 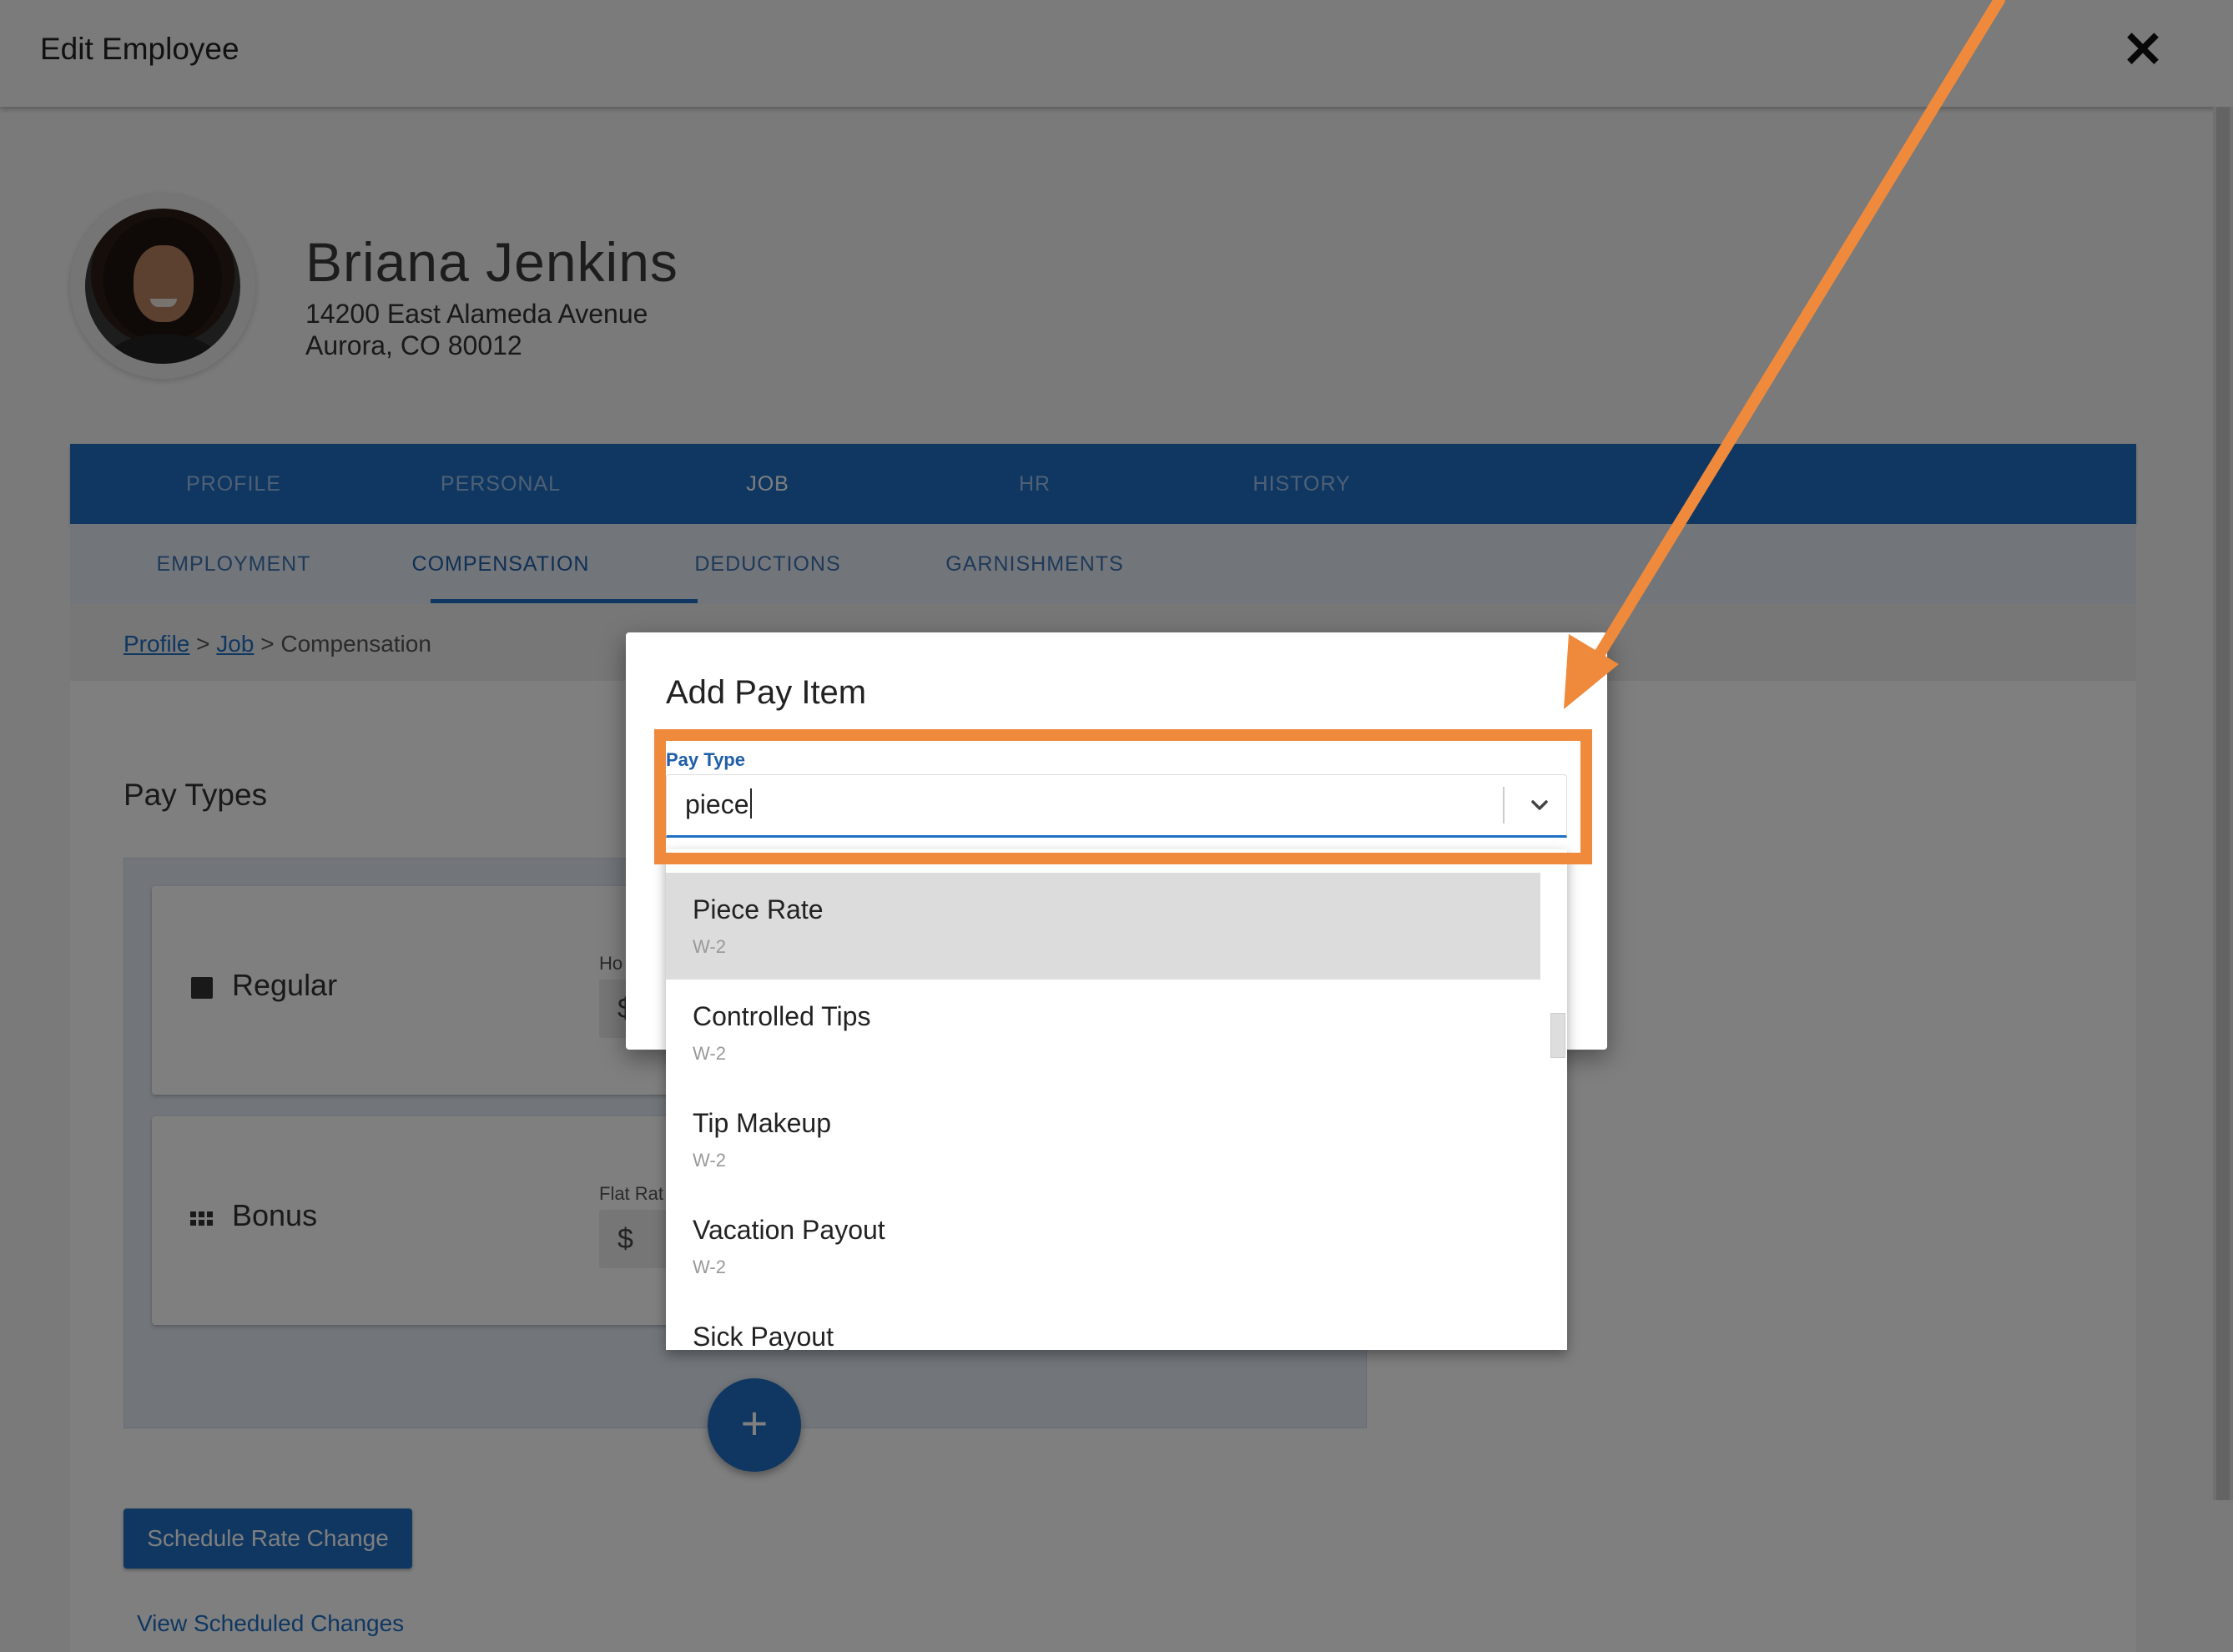 What do you see at coordinates (758, 909) in the screenshot?
I see `option-name: Piece Rate` at bounding box center [758, 909].